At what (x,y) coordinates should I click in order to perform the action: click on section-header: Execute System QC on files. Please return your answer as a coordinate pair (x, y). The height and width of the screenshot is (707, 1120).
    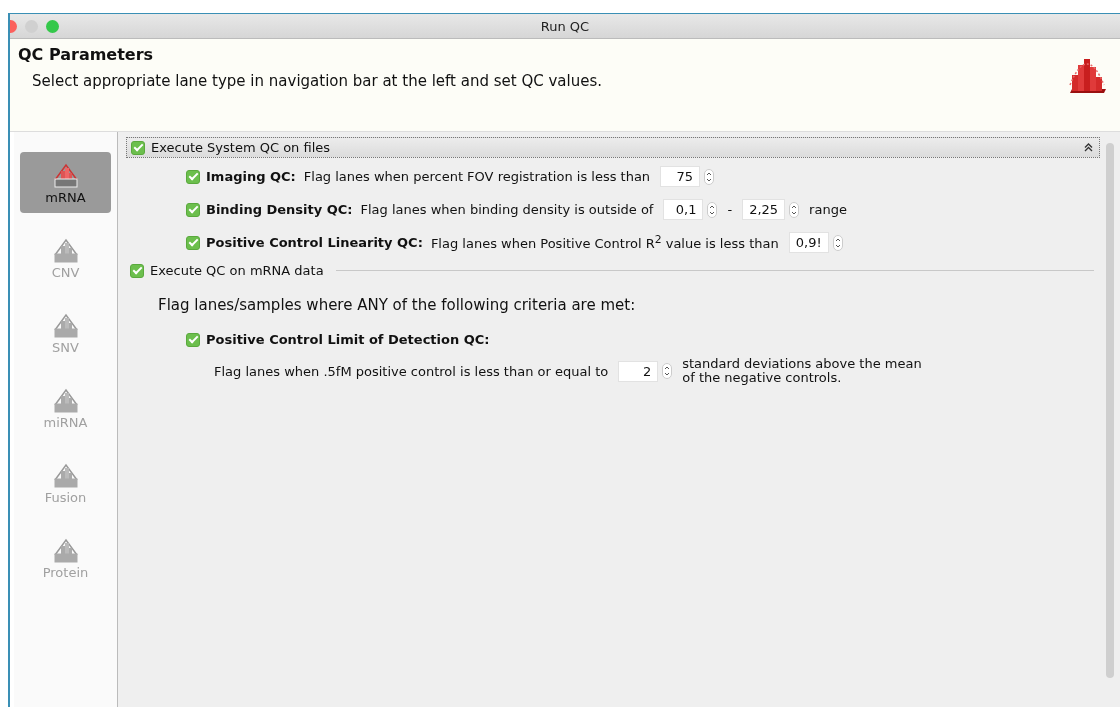
    Looking at the image, I should click on (613, 147).